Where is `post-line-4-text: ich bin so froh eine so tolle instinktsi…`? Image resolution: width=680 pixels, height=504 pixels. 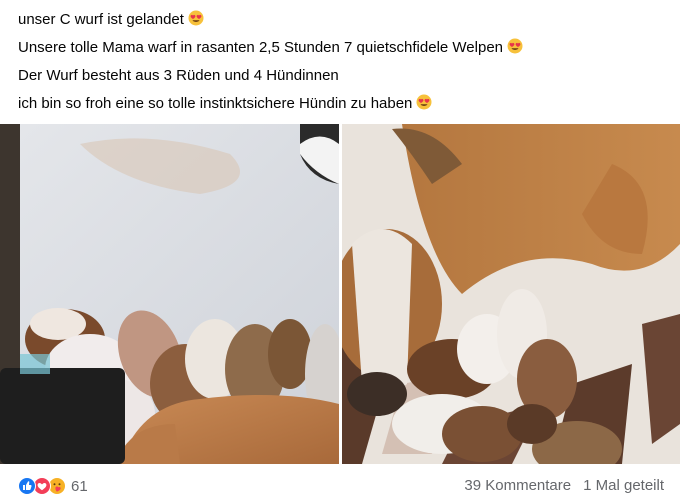 post-line-4-text: ich bin so froh eine so tolle instinktsi… is located at coordinates (215, 103).